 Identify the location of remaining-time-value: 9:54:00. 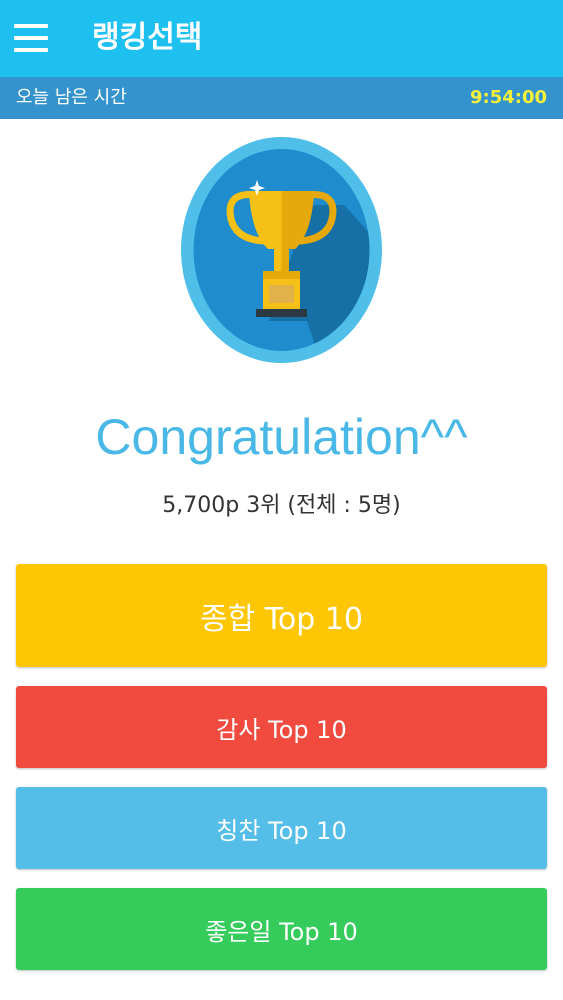
(508, 97).